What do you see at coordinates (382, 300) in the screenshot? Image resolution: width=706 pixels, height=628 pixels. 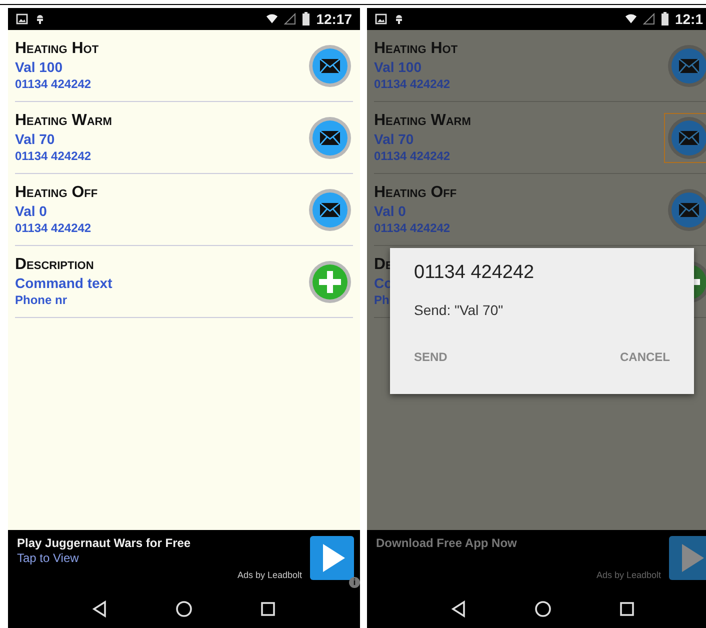 I see `item-phone: Ph` at bounding box center [382, 300].